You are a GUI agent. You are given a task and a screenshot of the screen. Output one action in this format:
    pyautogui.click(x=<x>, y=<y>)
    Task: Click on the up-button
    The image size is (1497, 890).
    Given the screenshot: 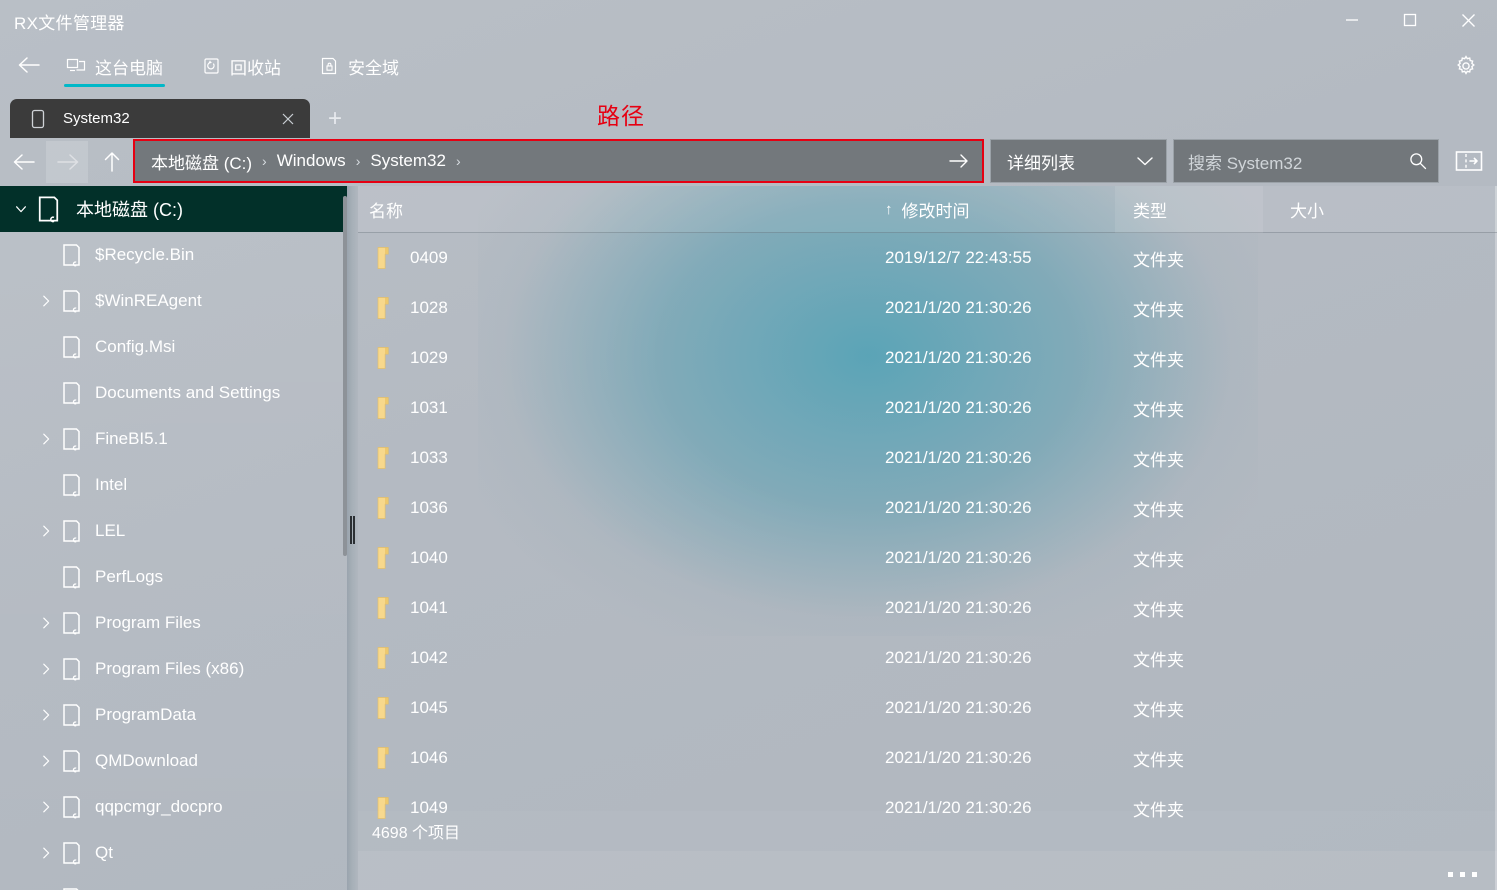 What is the action you would take?
    pyautogui.click(x=112, y=162)
    